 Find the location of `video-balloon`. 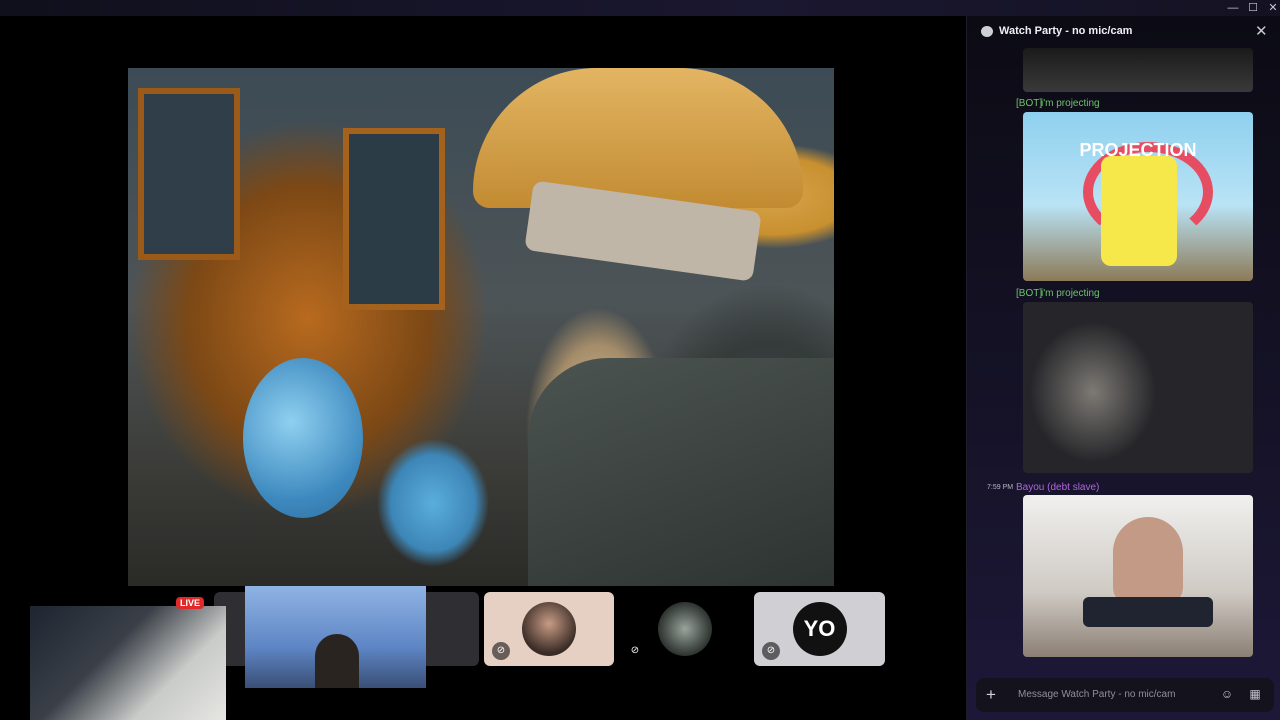

video-balloon is located at coordinates (303, 438).